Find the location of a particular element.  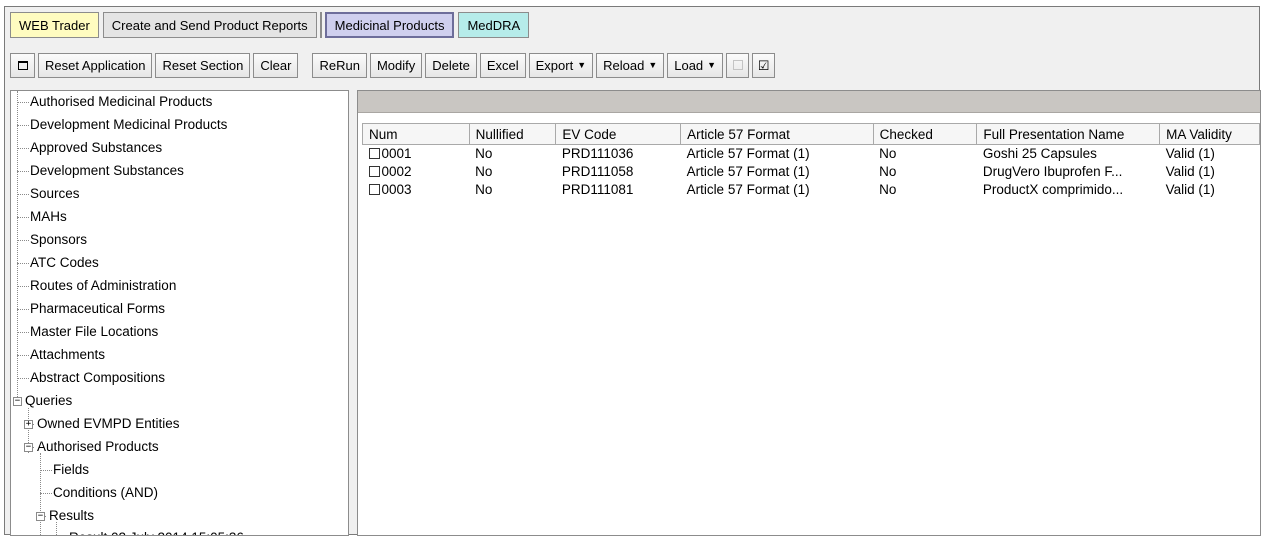

tree-item-owned-evmpd-entities: Owned EVMPD Entities is located at coordinates (108, 424).